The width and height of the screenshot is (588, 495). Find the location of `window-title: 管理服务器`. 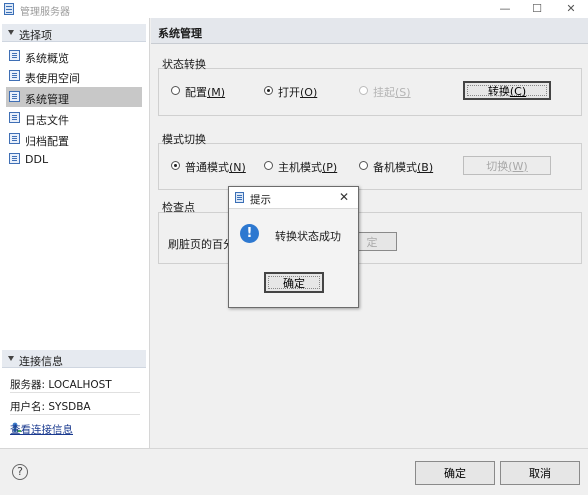

window-title: 管理服务器 is located at coordinates (45, 12).